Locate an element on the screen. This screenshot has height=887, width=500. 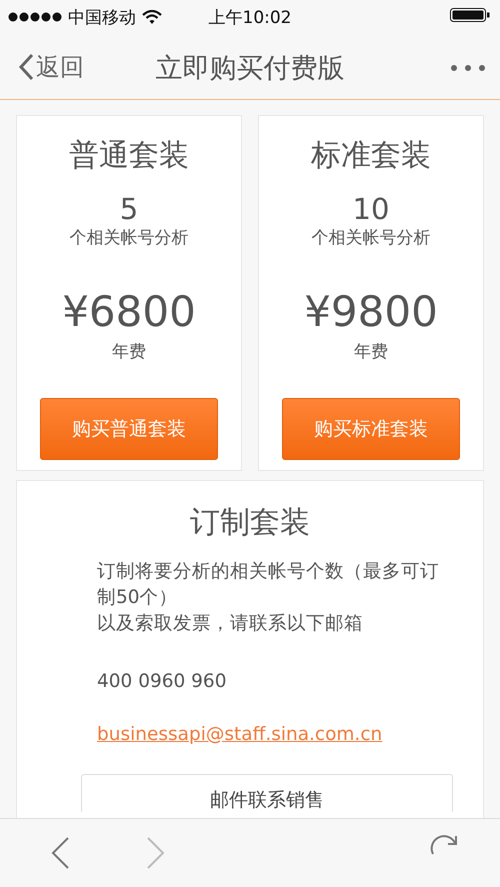
chevron-icon is located at coordinates (26, 66).